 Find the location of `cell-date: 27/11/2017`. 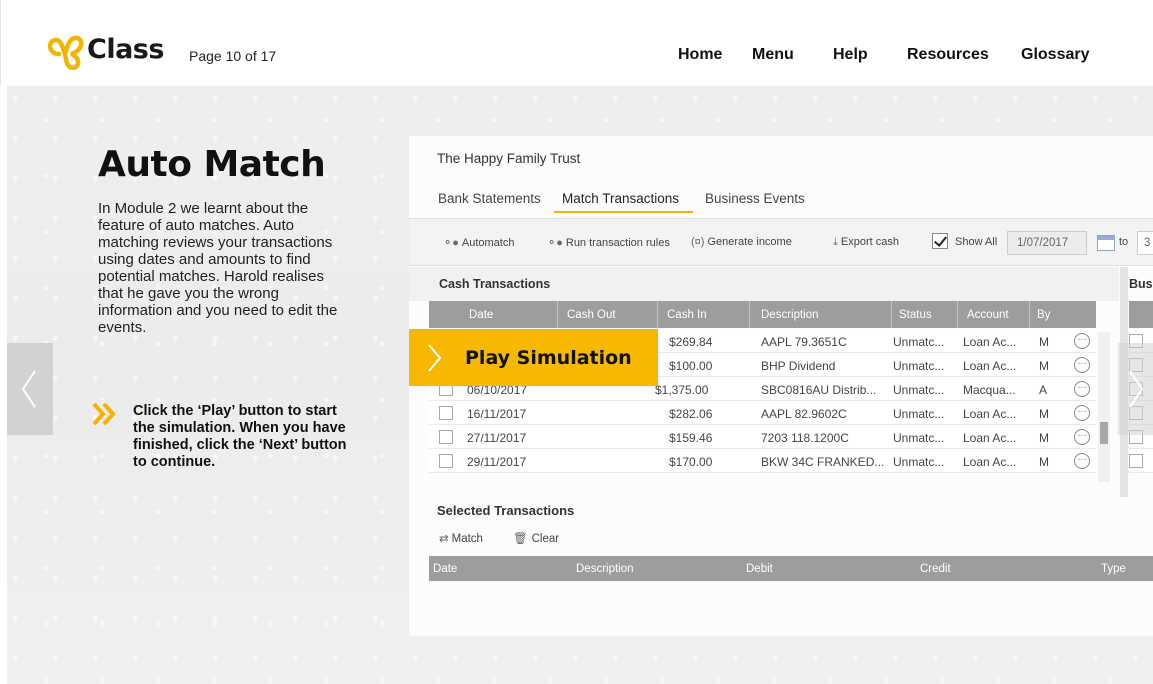

cell-date: 27/11/2017 is located at coordinates (497, 438).